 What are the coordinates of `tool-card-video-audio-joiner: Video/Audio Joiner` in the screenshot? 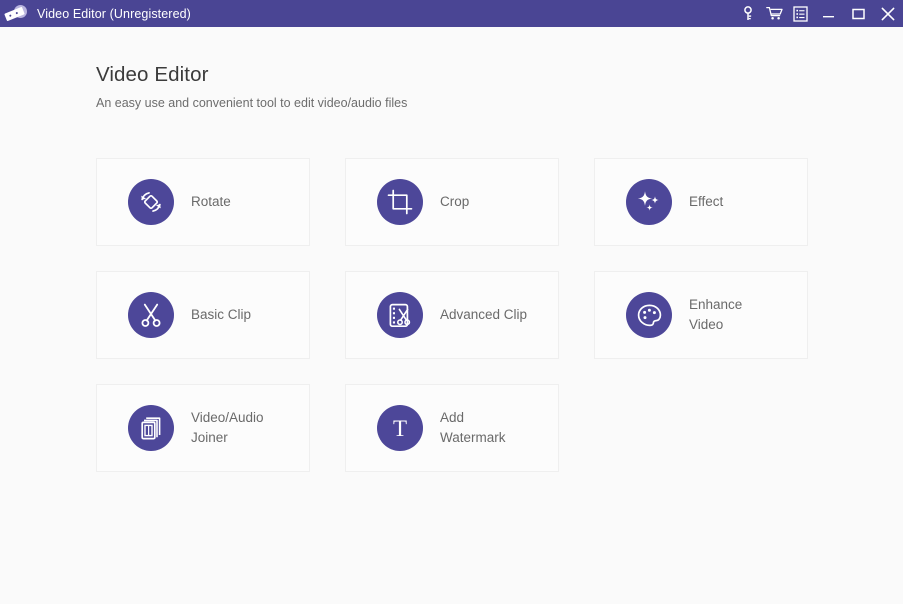 It's located at (203, 428).